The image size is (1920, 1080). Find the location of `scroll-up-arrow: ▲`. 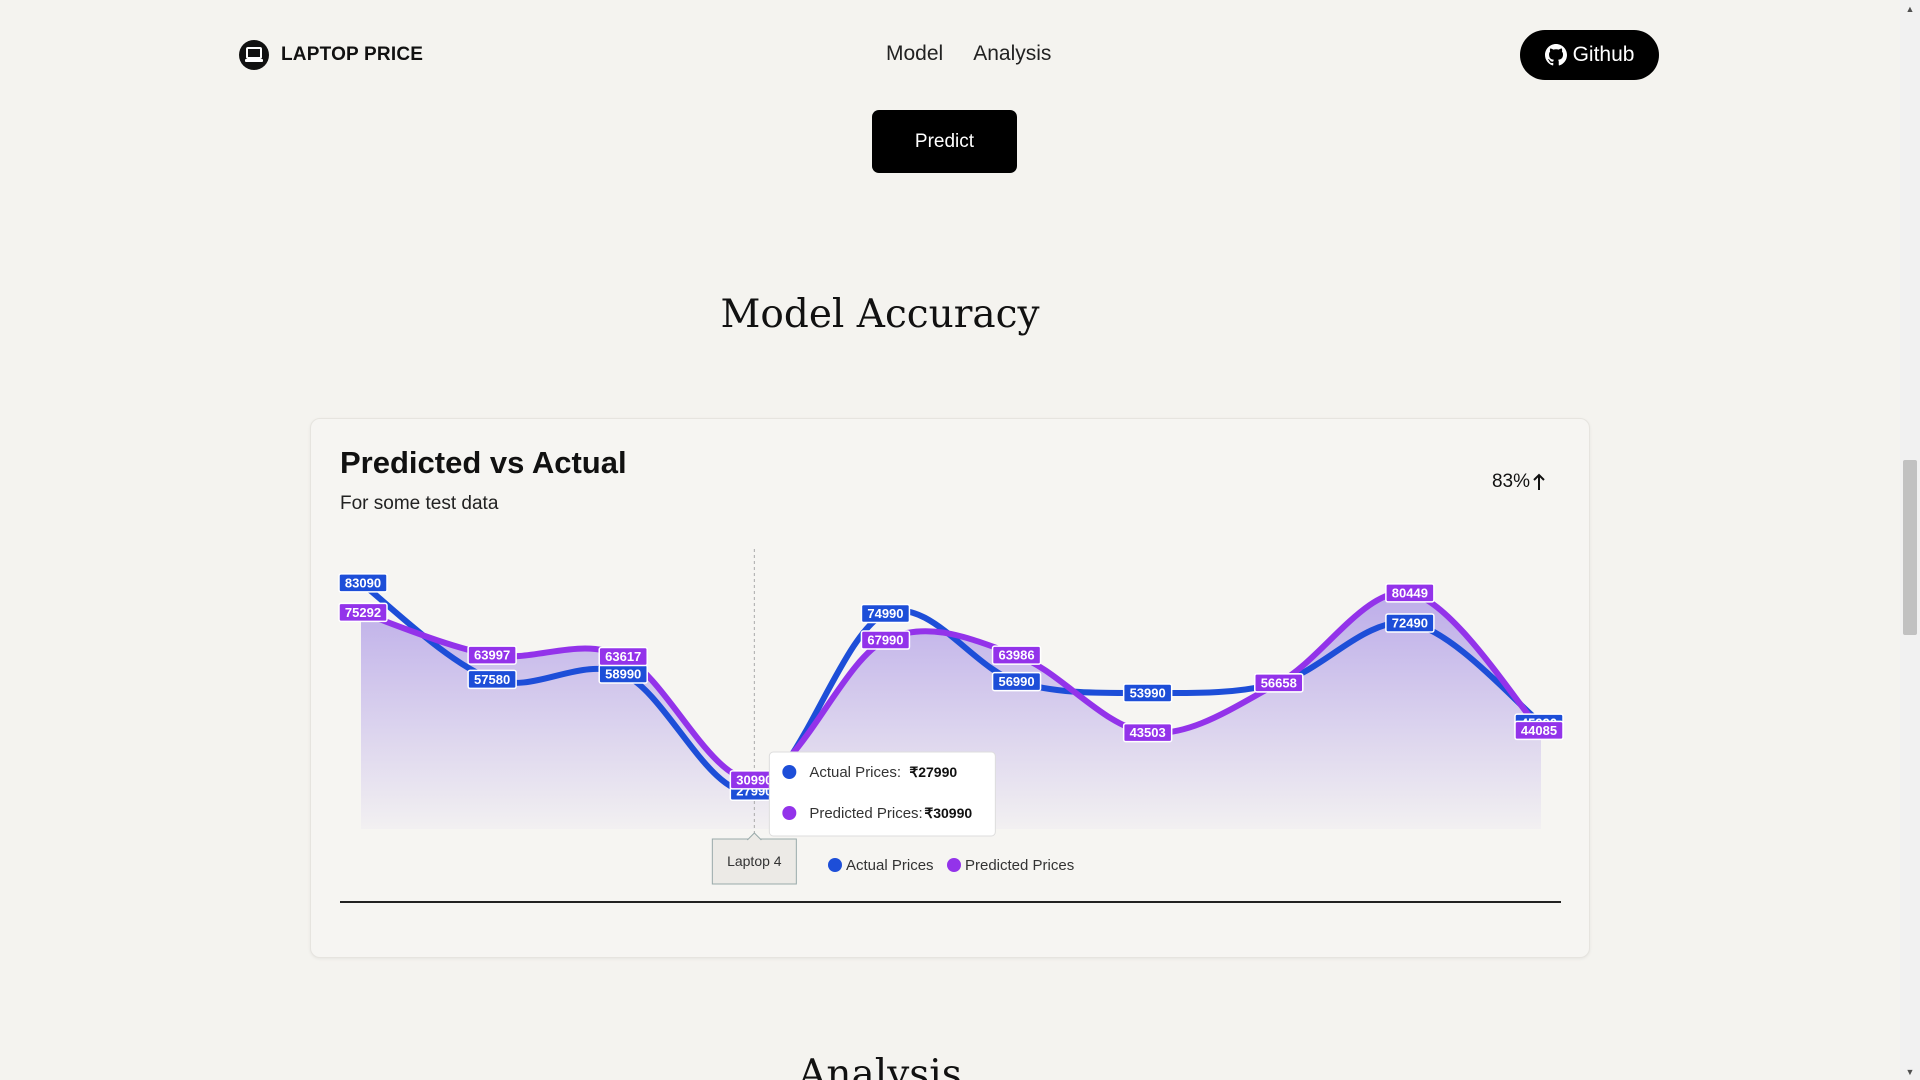

scroll-up-arrow: ▲ is located at coordinates (1910, 8).